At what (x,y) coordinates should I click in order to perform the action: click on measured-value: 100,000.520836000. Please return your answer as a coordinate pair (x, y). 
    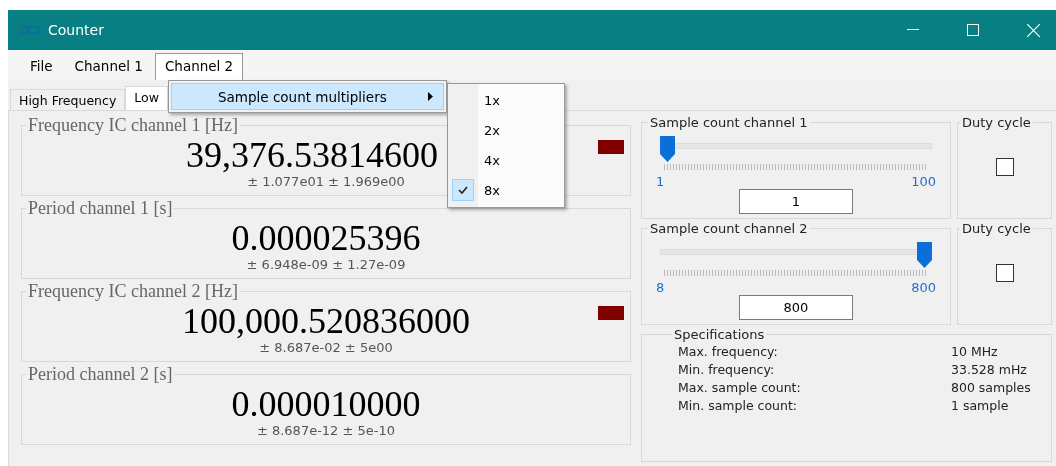
    Looking at the image, I should click on (326, 321).